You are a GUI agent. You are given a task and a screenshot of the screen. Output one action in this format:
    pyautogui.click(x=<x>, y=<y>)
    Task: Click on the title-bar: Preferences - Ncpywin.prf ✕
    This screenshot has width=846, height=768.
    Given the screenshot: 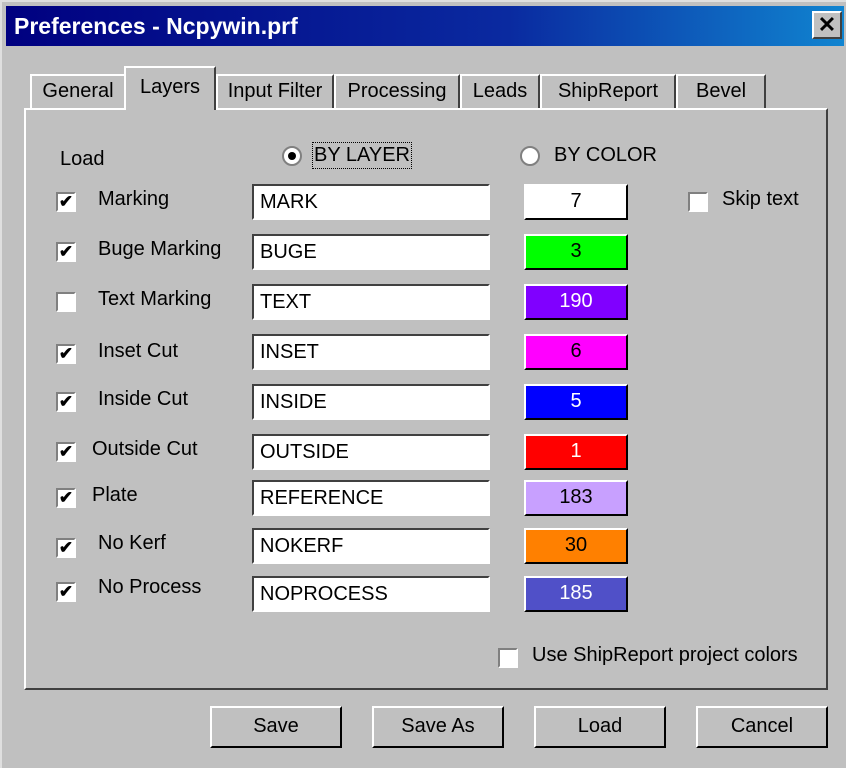 What is the action you would take?
    pyautogui.click(x=425, y=26)
    